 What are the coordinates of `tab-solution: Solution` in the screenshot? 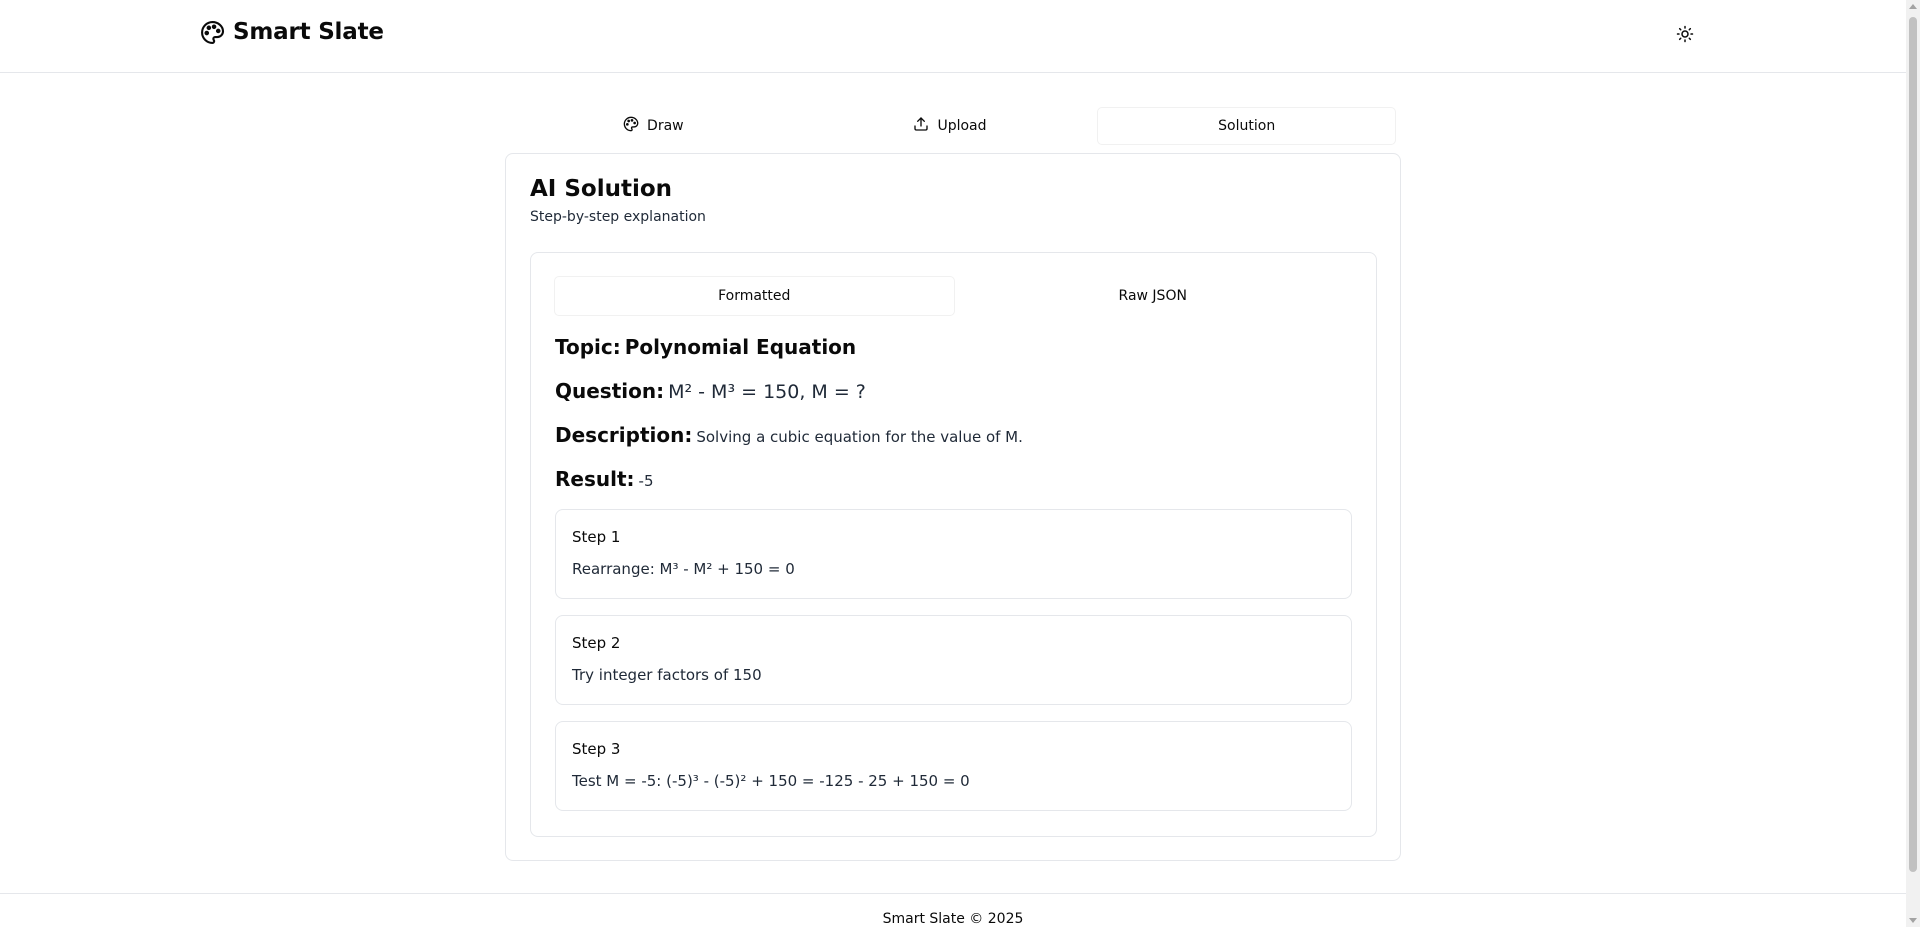 It's located at (1247, 126).